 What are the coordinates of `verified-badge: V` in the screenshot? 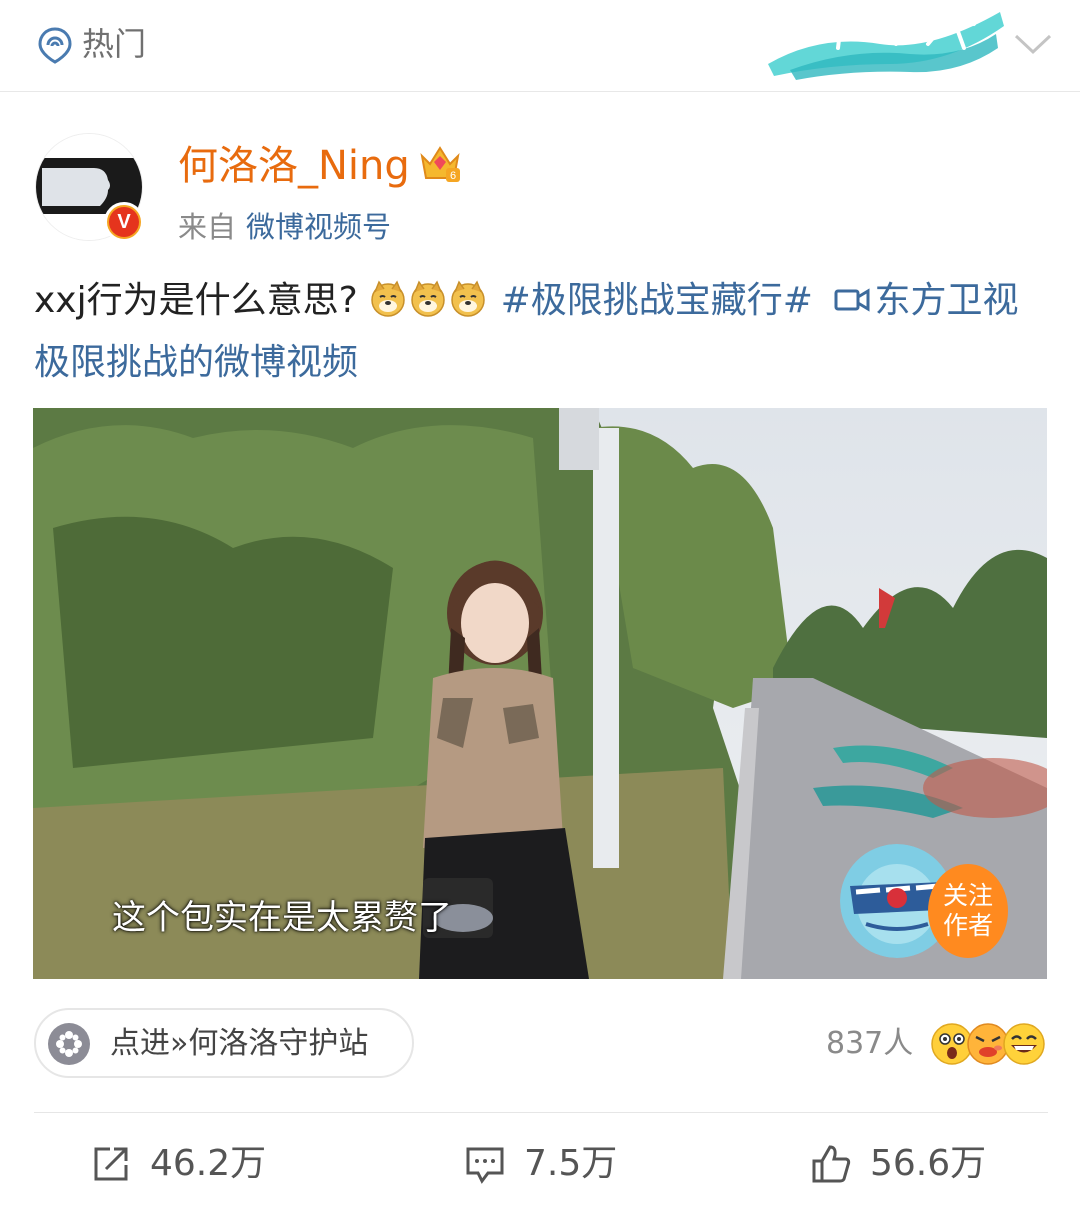 It's located at (124, 222).